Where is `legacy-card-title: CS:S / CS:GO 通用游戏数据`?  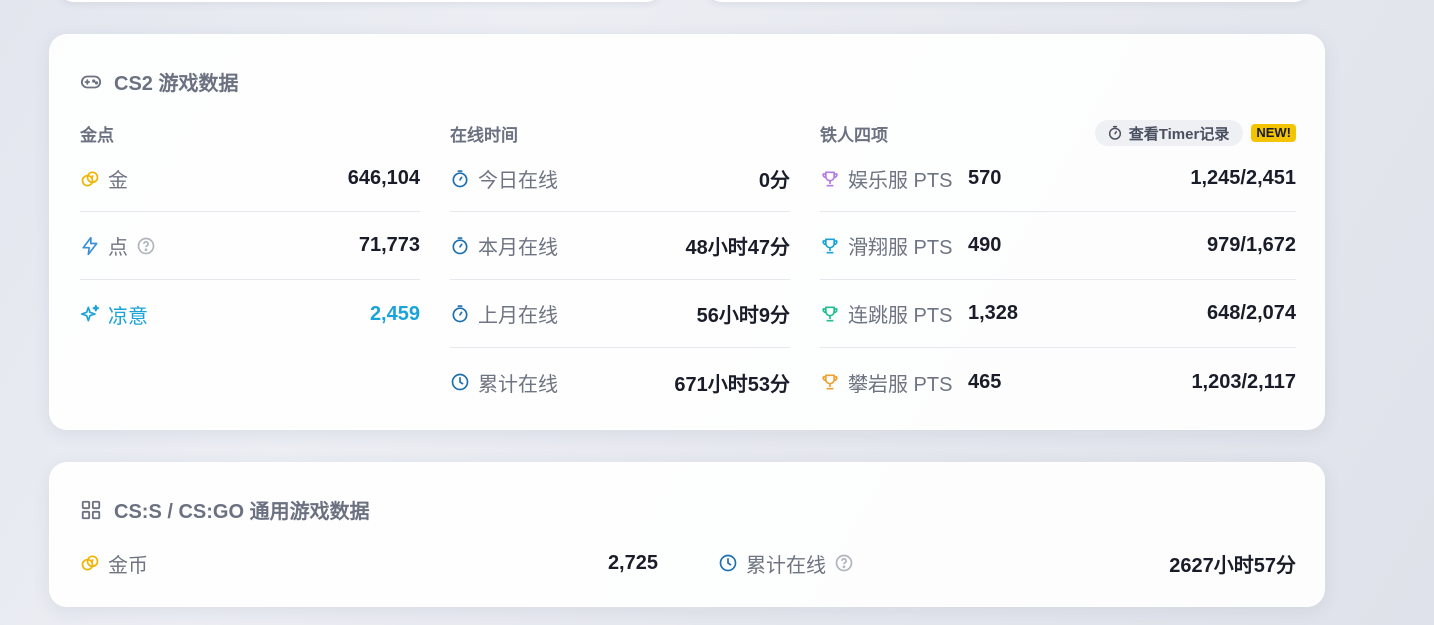 legacy-card-title: CS:S / CS:GO 通用游戏数据 is located at coordinates (225, 509).